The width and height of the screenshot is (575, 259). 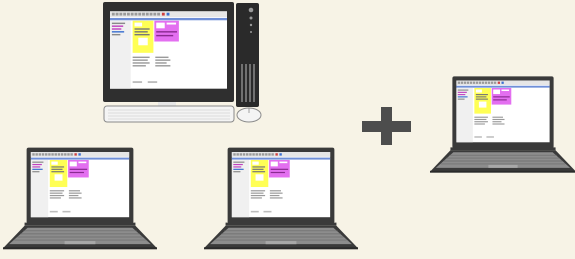 What do you see at coordinates (502, 124) in the screenshot?
I see `laptop-right` at bounding box center [502, 124].